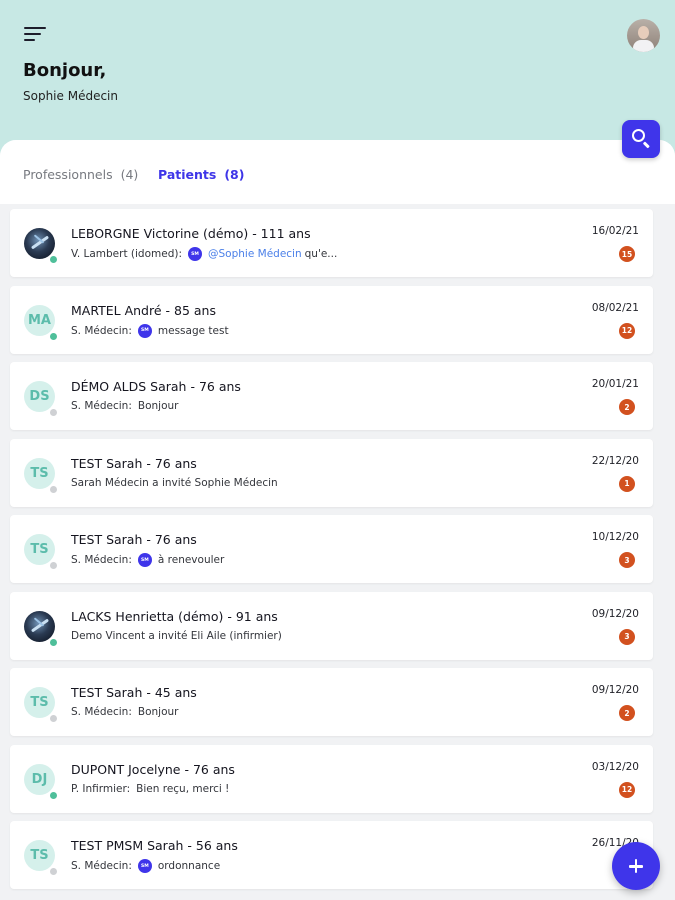 Image resolution: width=675 pixels, height=900 pixels. What do you see at coordinates (68, 174) in the screenshot?
I see `tab-professionnels-label: Professionnels` at bounding box center [68, 174].